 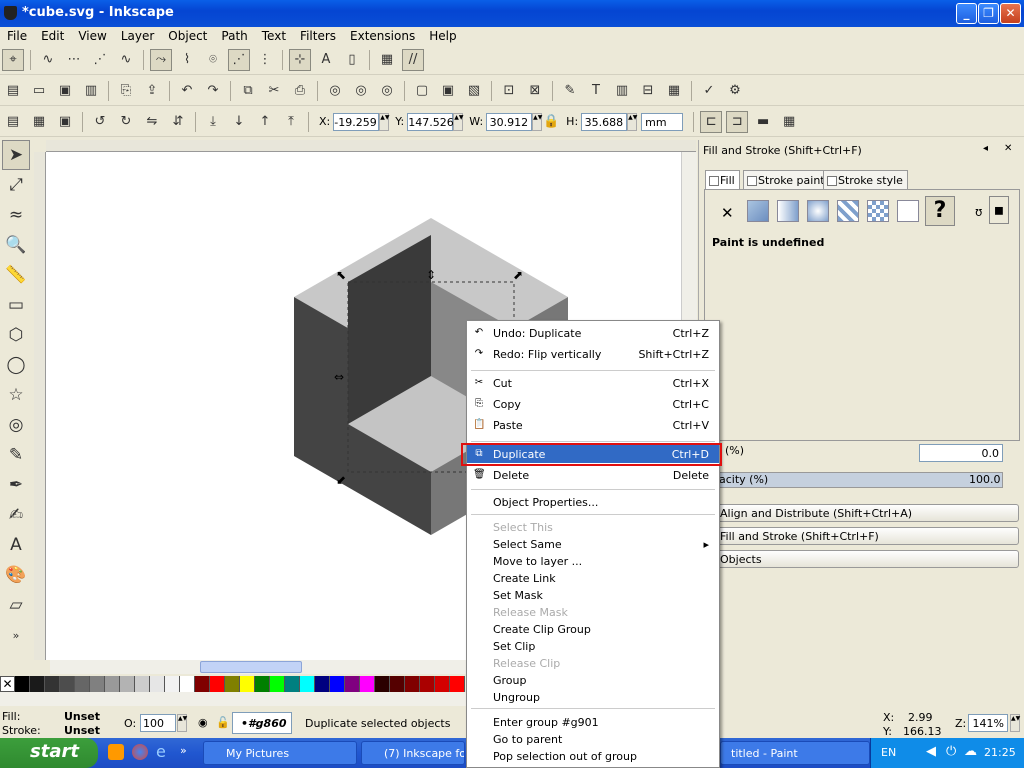 What do you see at coordinates (961, 453) in the screenshot?
I see `blur-field: 0.0` at bounding box center [961, 453].